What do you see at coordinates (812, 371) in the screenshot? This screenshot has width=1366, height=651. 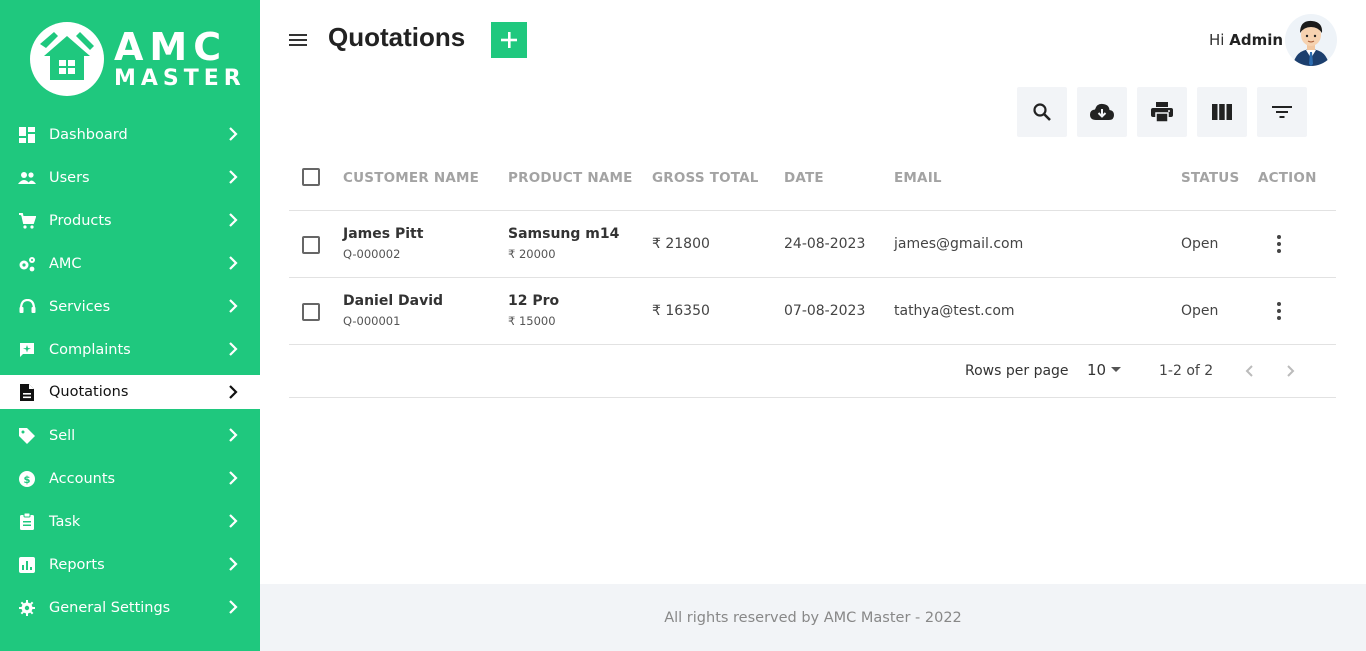 I see `table-pagination: Rows per page 10 1-2 of 2` at bounding box center [812, 371].